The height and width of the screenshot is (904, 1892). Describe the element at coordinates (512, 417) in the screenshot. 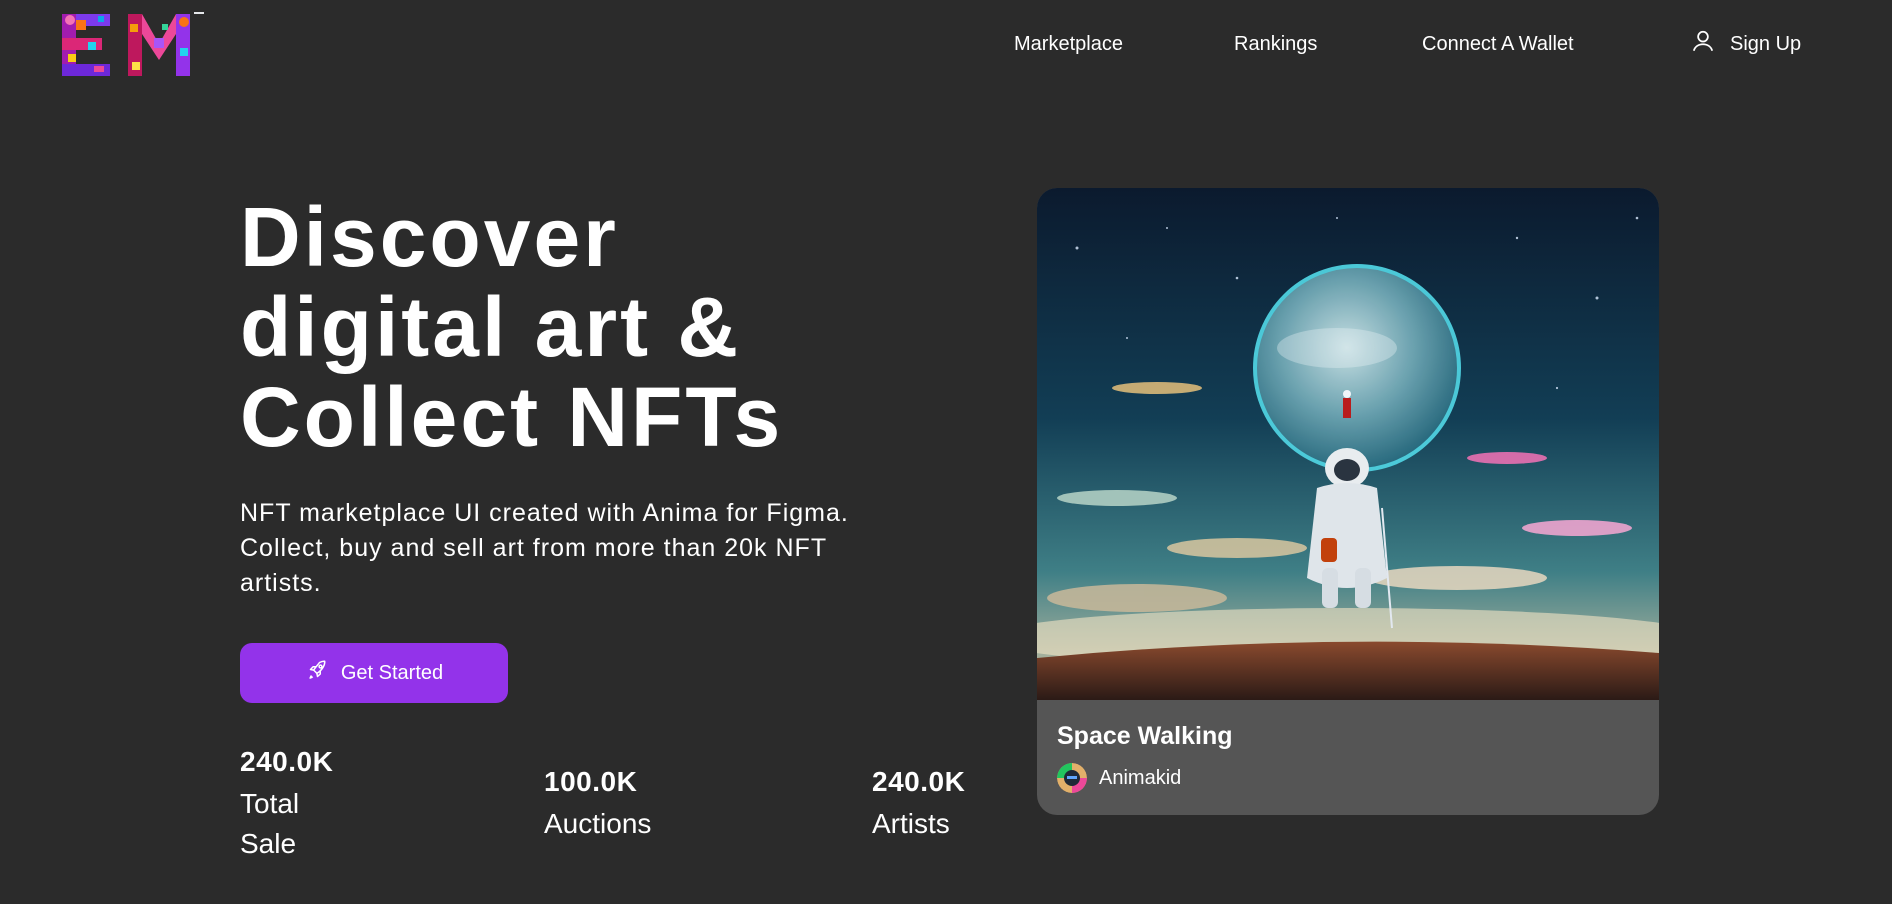

I see `hero-title-line-3: Collect NFTs` at that location.